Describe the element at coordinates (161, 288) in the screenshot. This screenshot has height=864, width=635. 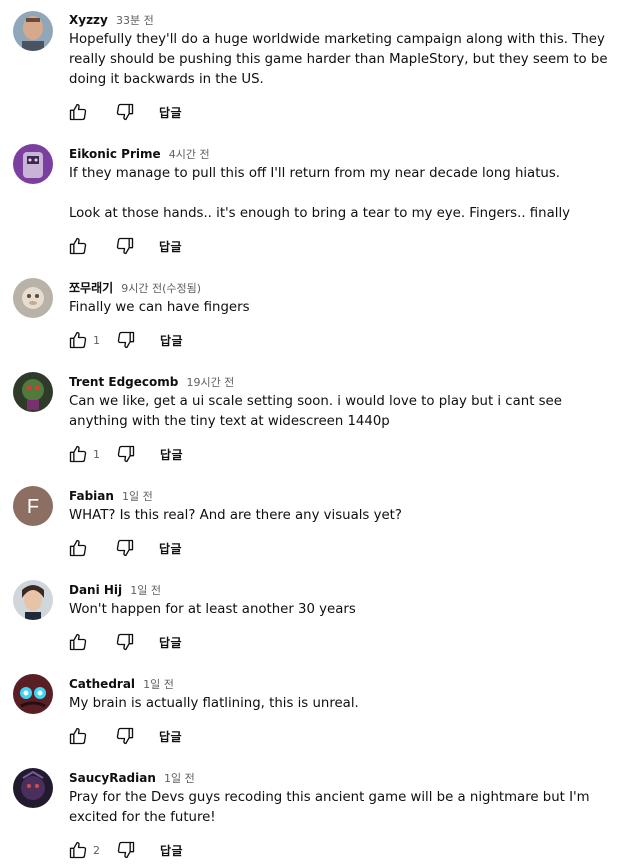
I see `comment-timestamp: 9시간 전(수정됨)` at that location.